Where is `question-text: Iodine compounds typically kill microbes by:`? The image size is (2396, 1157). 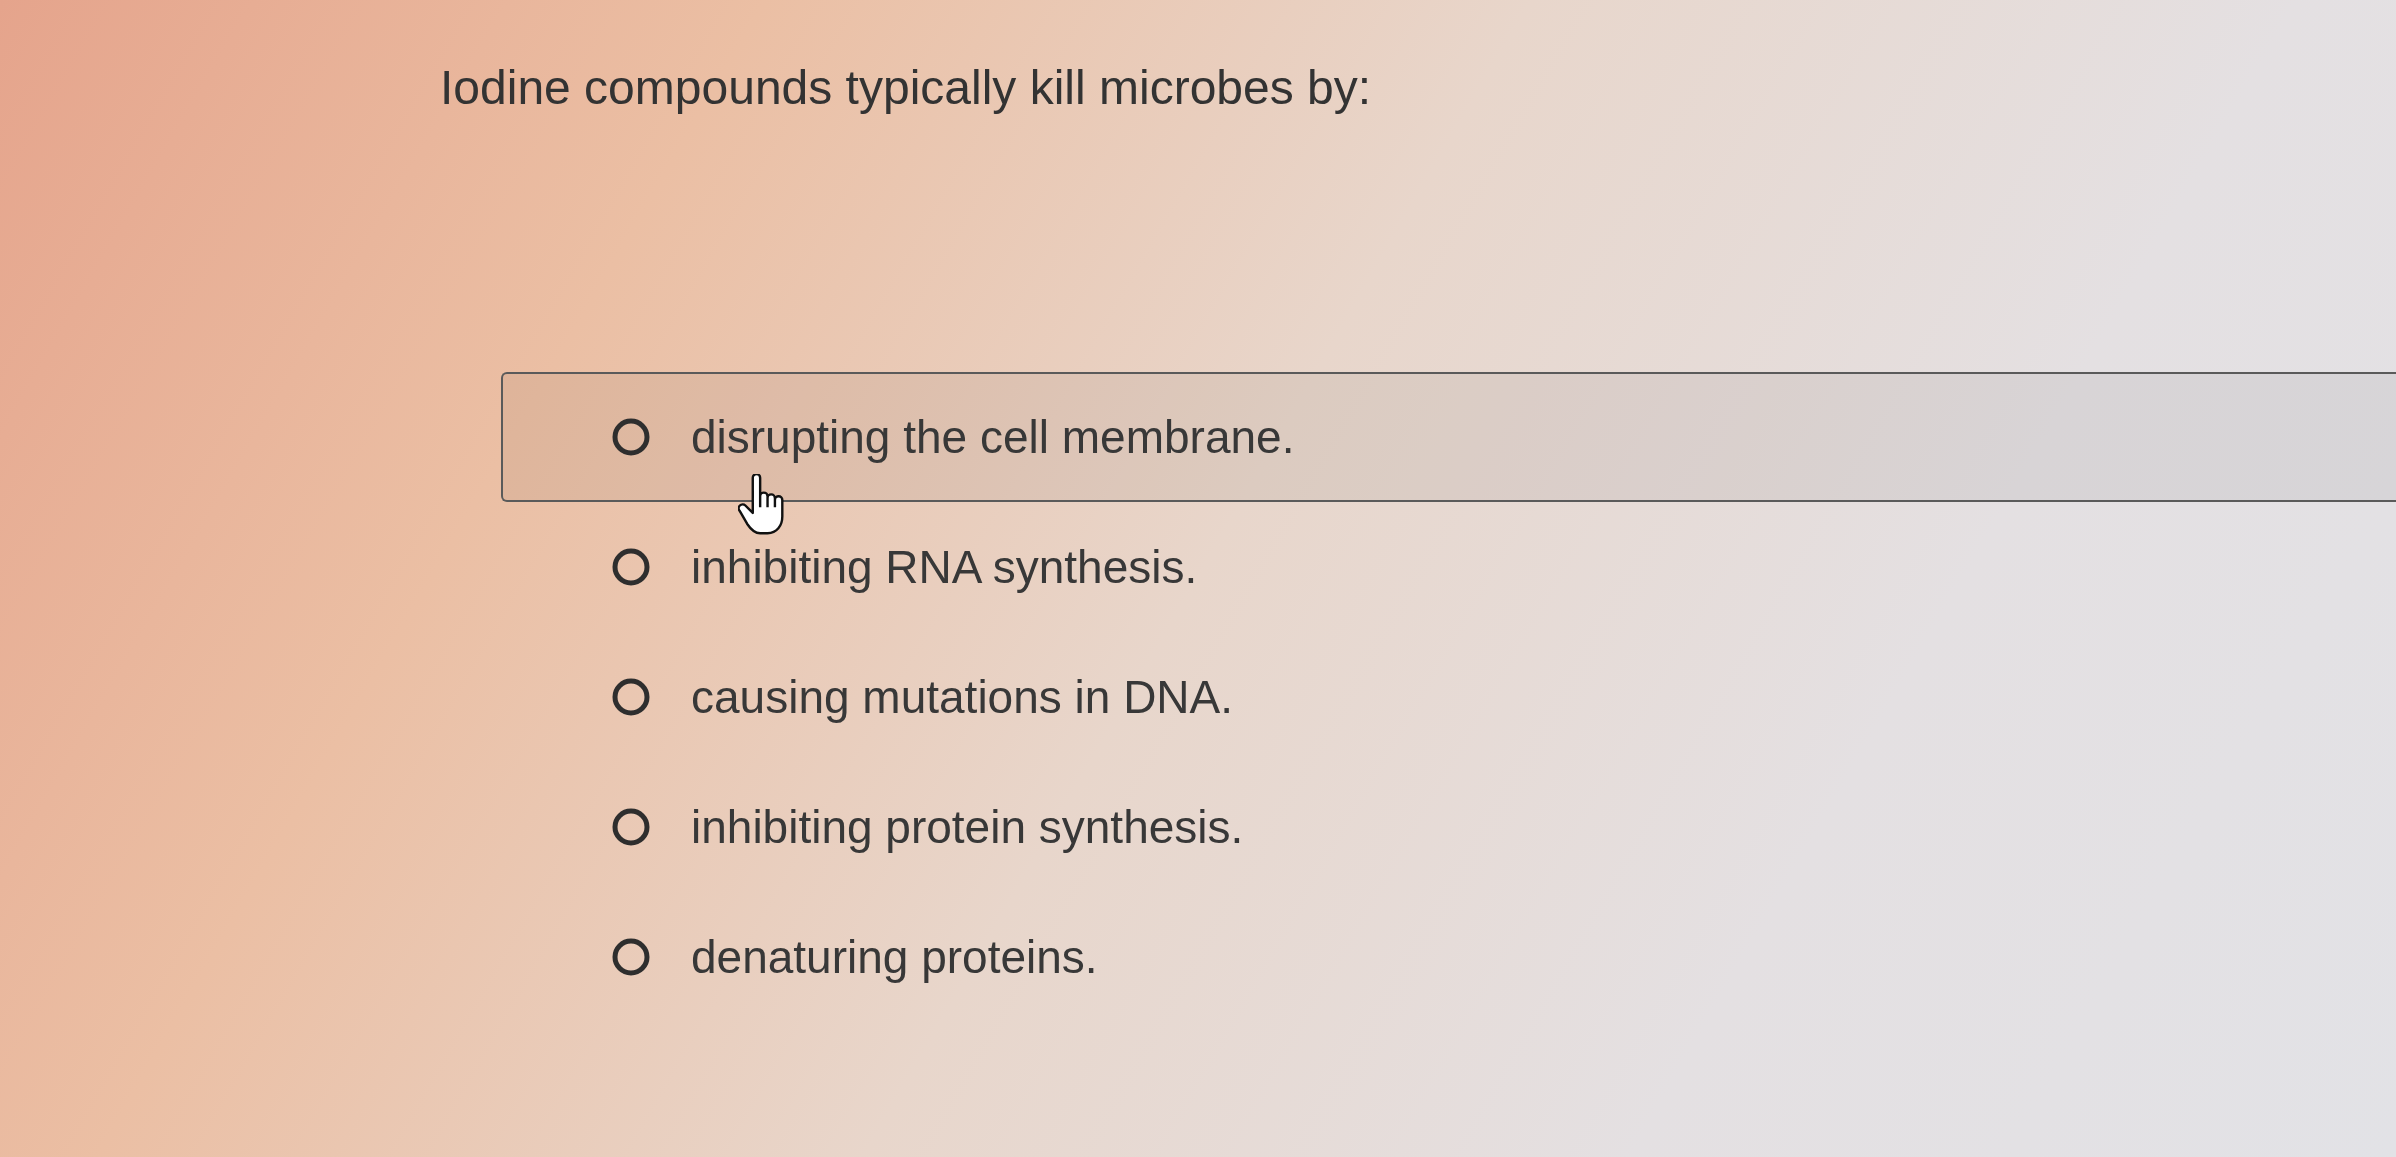 question-text: Iodine compounds typically kill microbes by: is located at coordinates (906, 88).